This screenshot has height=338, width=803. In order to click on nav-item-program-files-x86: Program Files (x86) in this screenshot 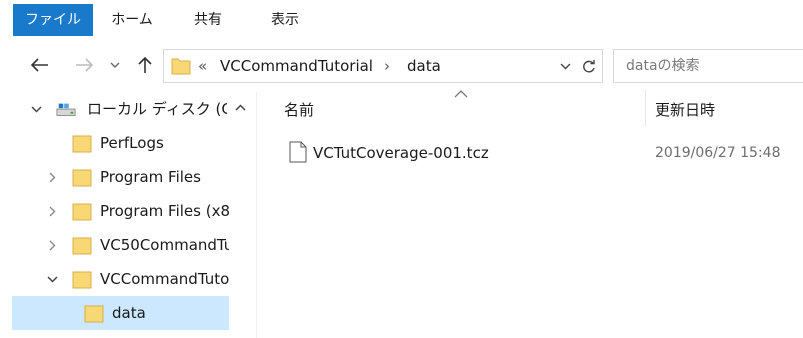, I will do `click(120, 211)`.